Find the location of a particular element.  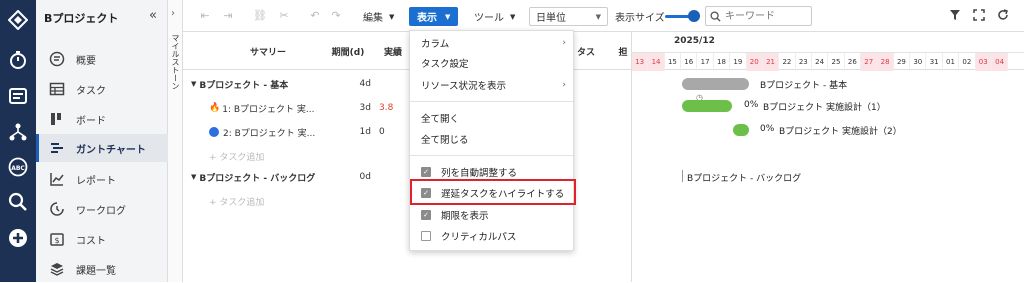

refresh-icon is located at coordinates (1003, 15).